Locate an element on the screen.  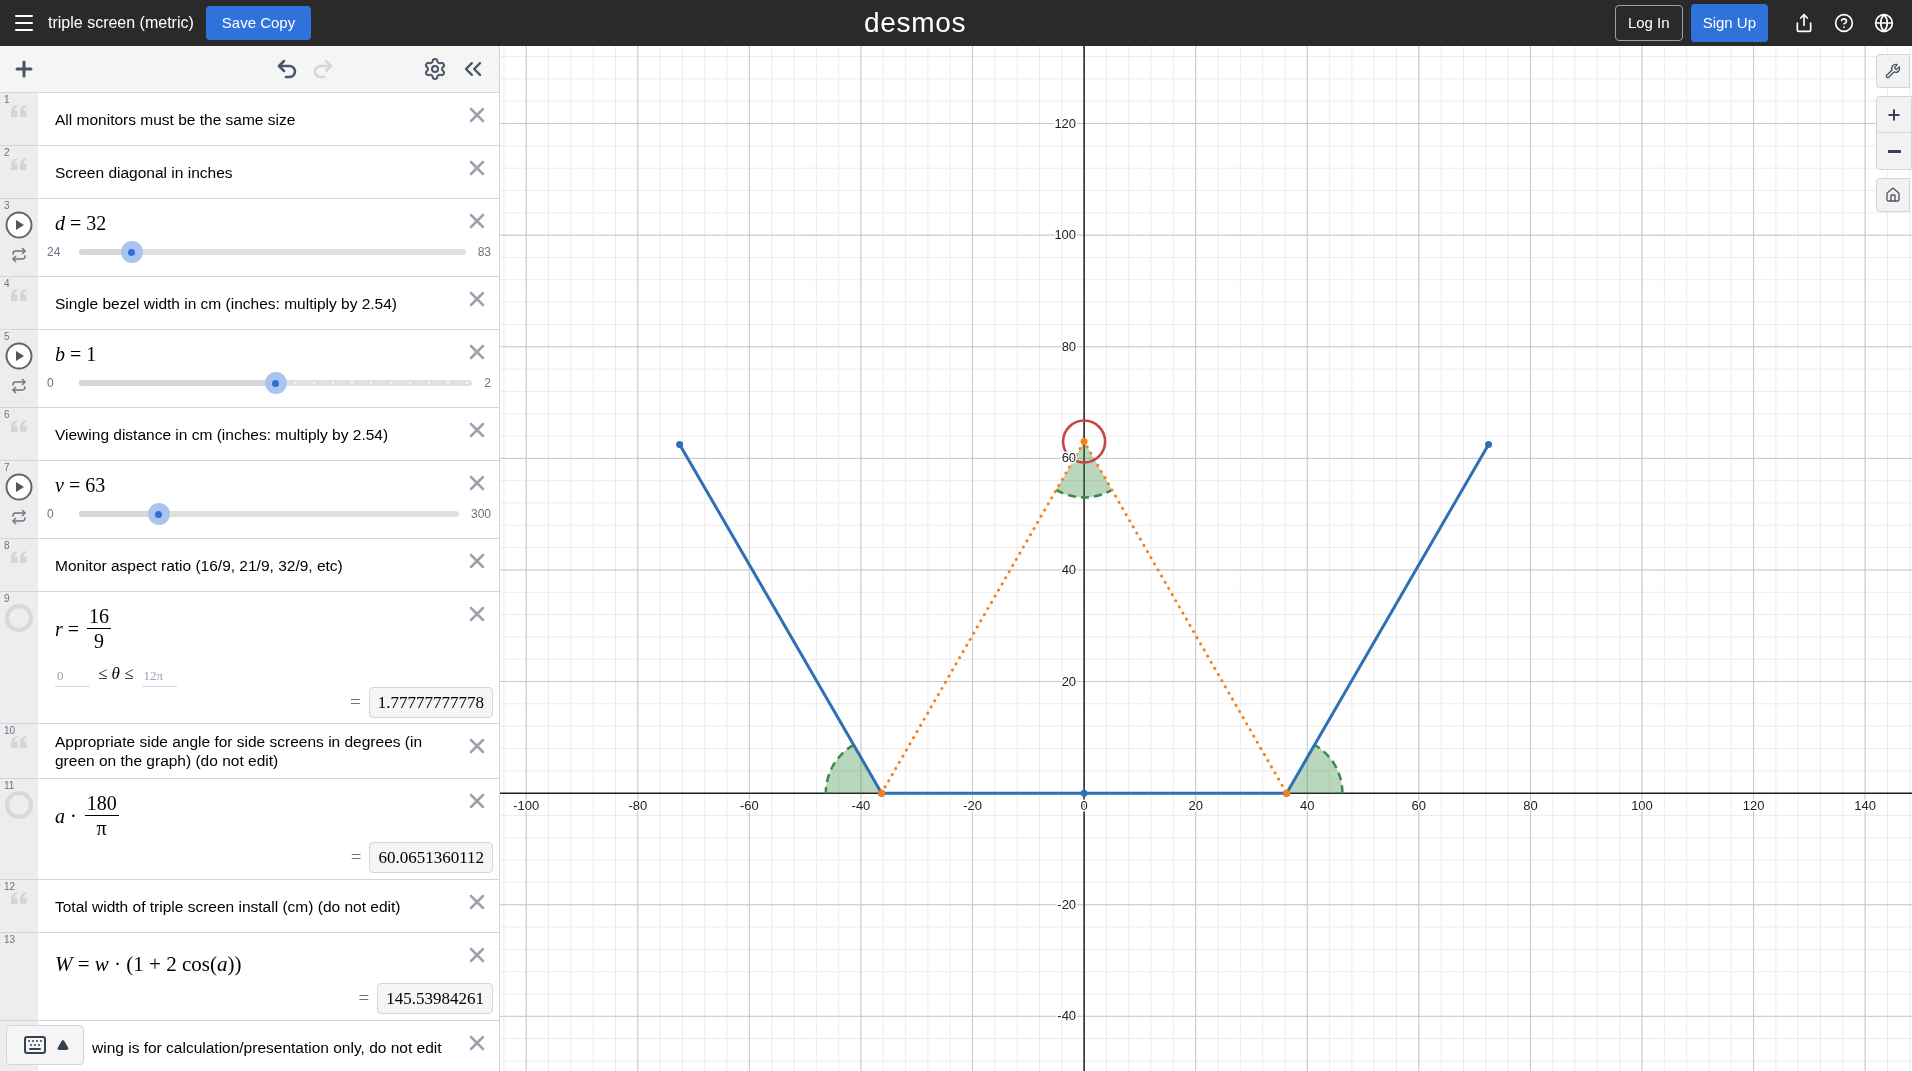
keyboard-icon is located at coordinates (35, 1045).